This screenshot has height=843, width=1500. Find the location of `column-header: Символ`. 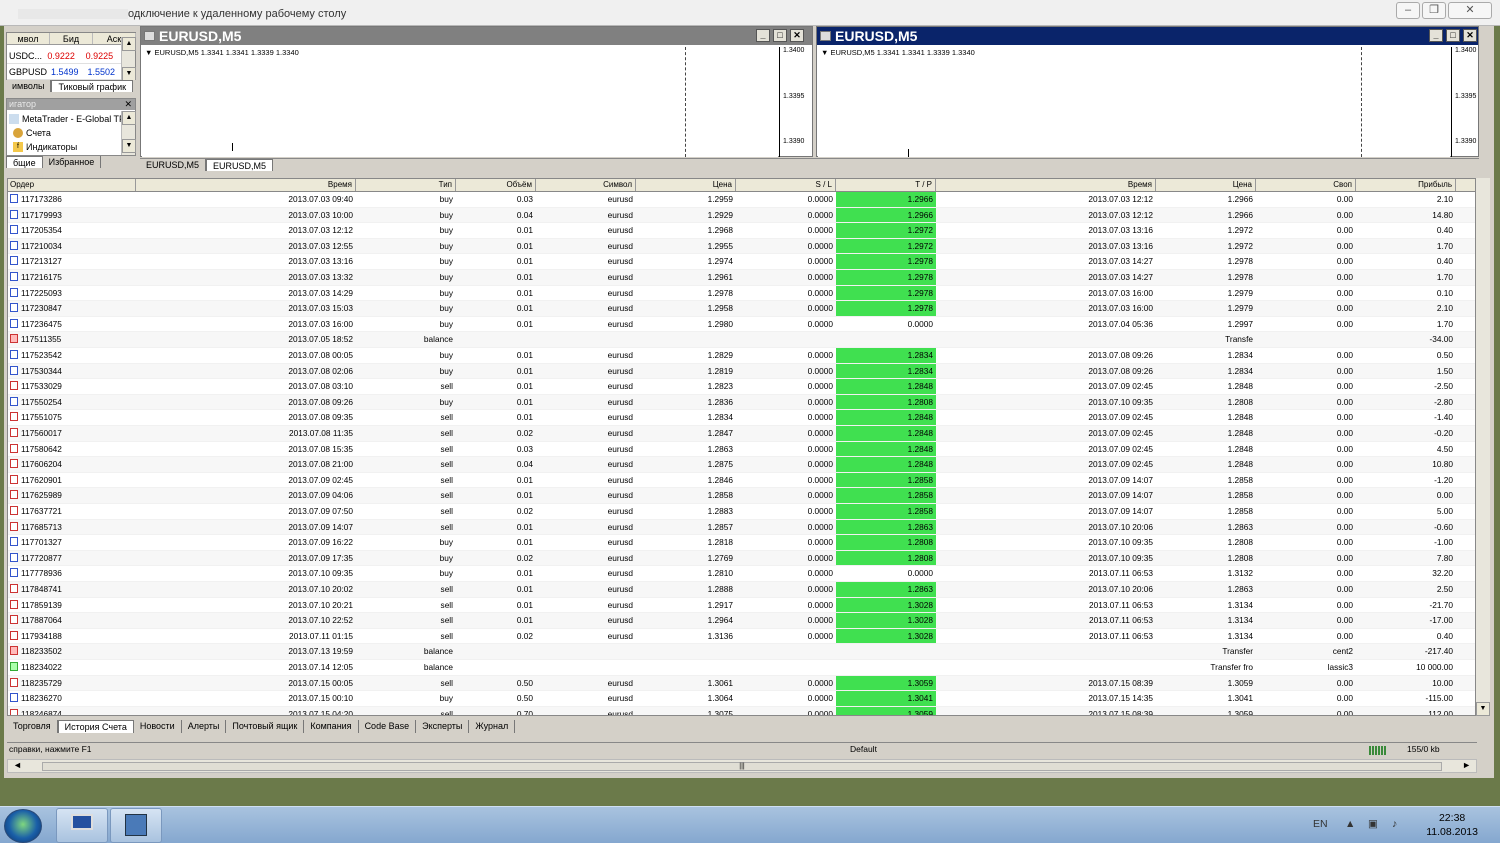

column-header: Символ is located at coordinates (586, 185).